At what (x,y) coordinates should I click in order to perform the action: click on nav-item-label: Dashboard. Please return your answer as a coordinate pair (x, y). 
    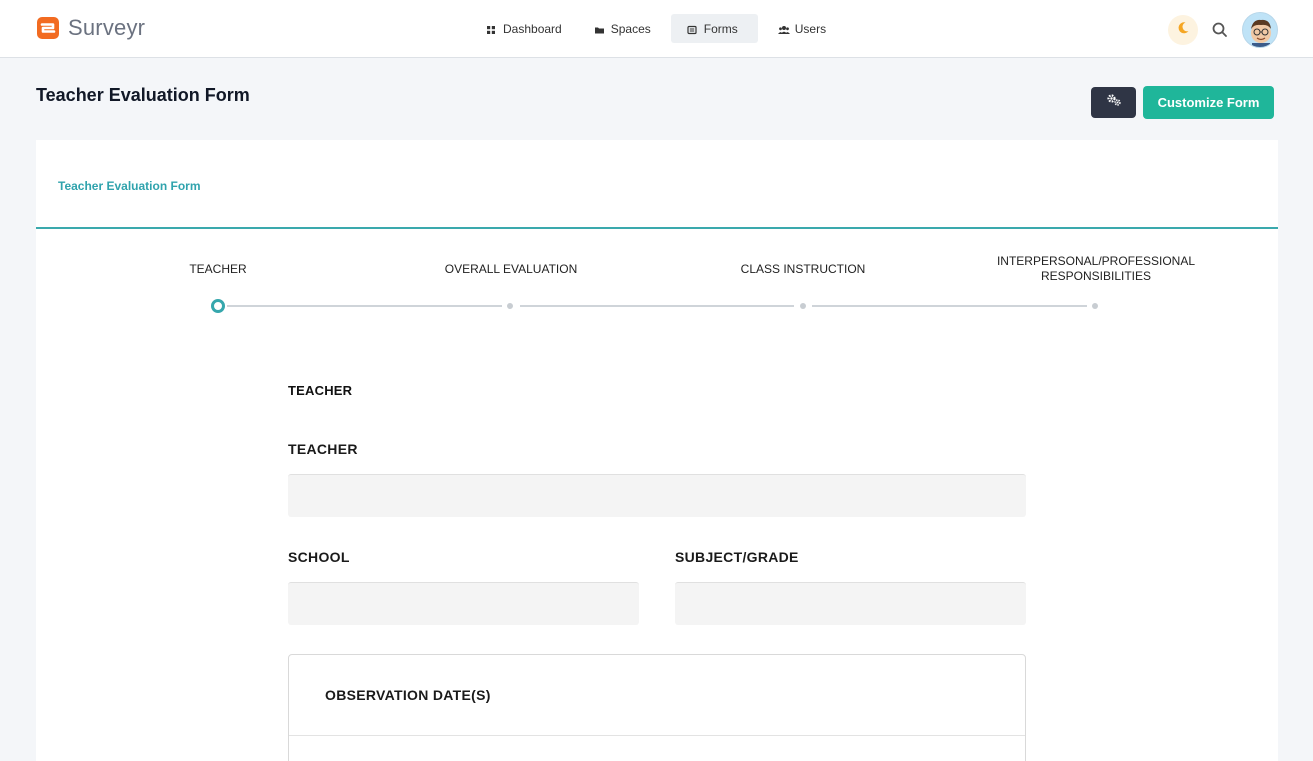
    Looking at the image, I should click on (532, 28).